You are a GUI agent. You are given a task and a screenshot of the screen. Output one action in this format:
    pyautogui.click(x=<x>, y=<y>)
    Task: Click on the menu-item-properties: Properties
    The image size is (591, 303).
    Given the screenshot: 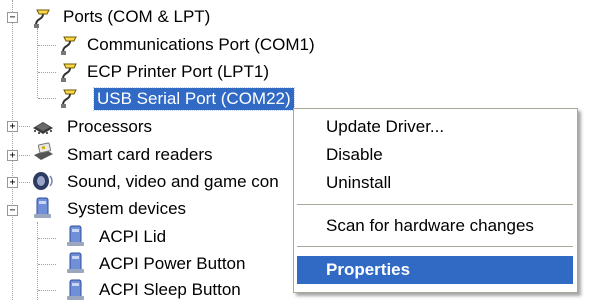 What is the action you would take?
    pyautogui.click(x=435, y=270)
    